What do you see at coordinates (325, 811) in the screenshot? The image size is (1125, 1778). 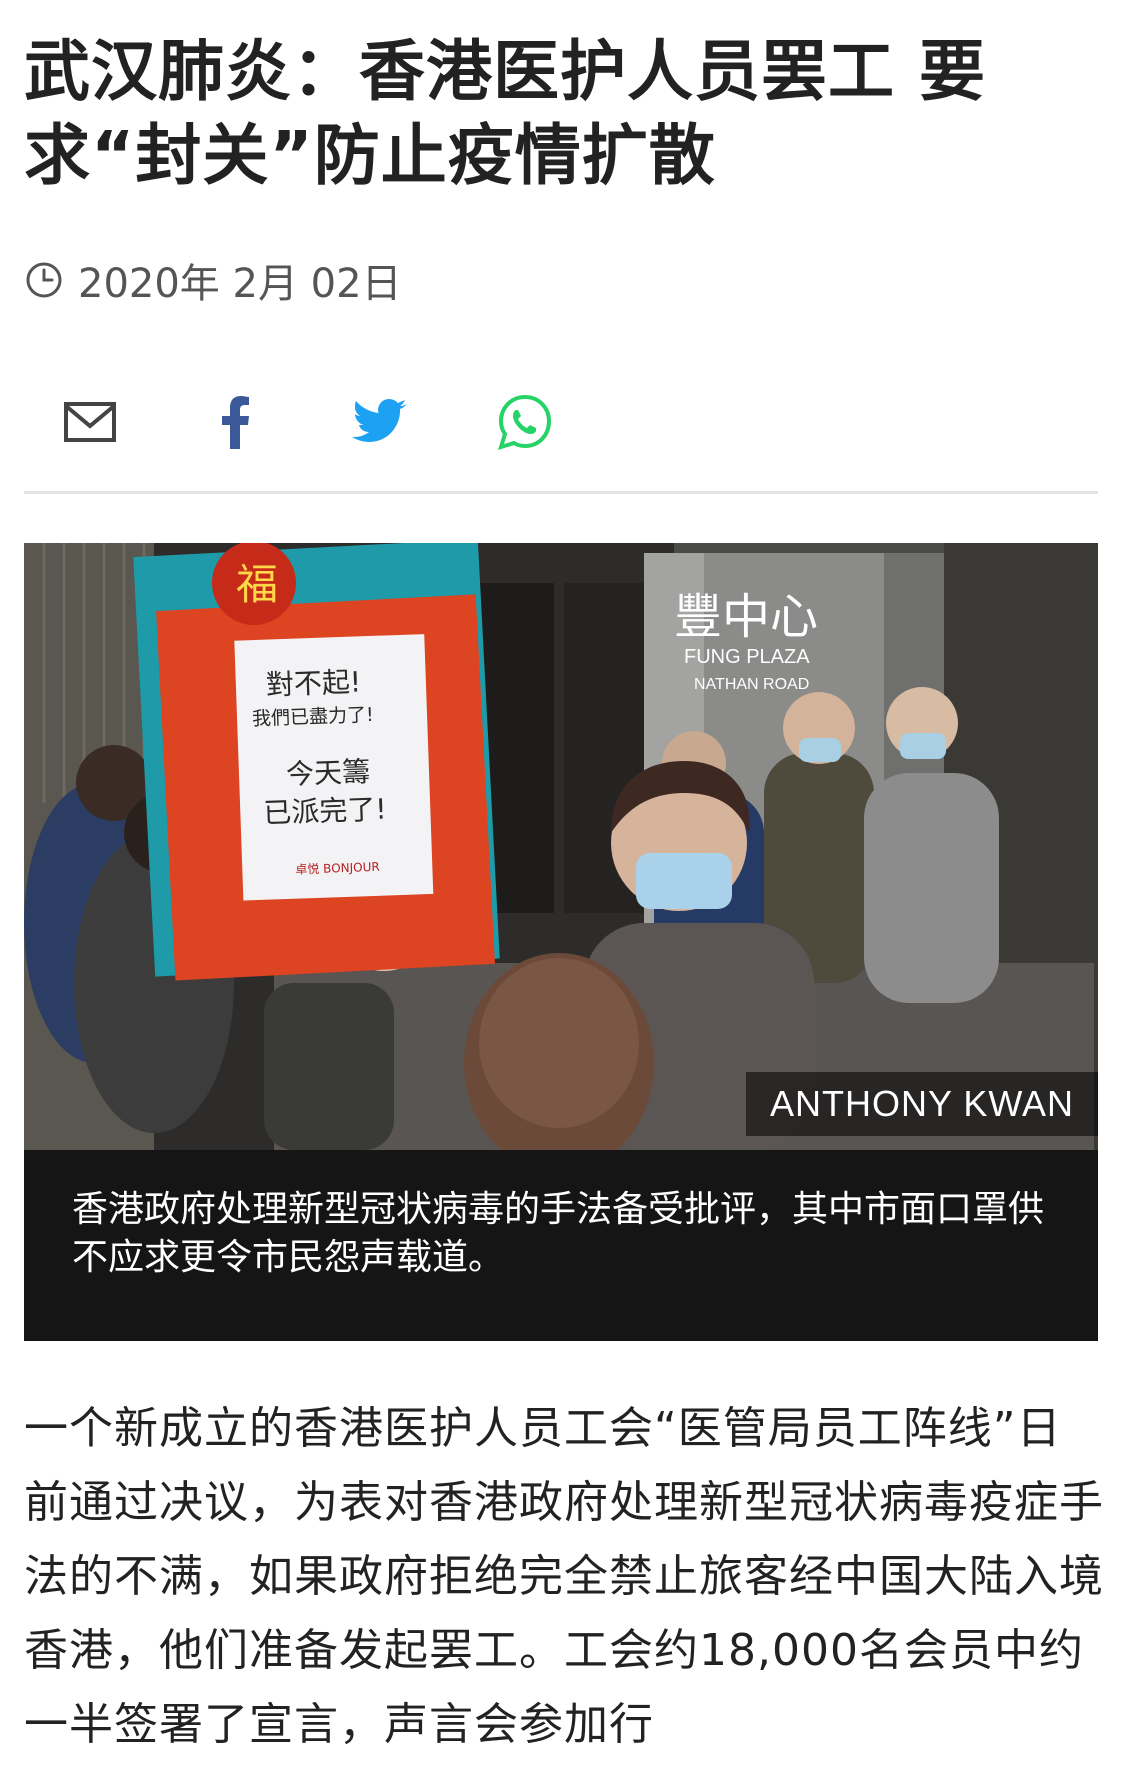 I see `sign-line-4: 已派完了!` at bounding box center [325, 811].